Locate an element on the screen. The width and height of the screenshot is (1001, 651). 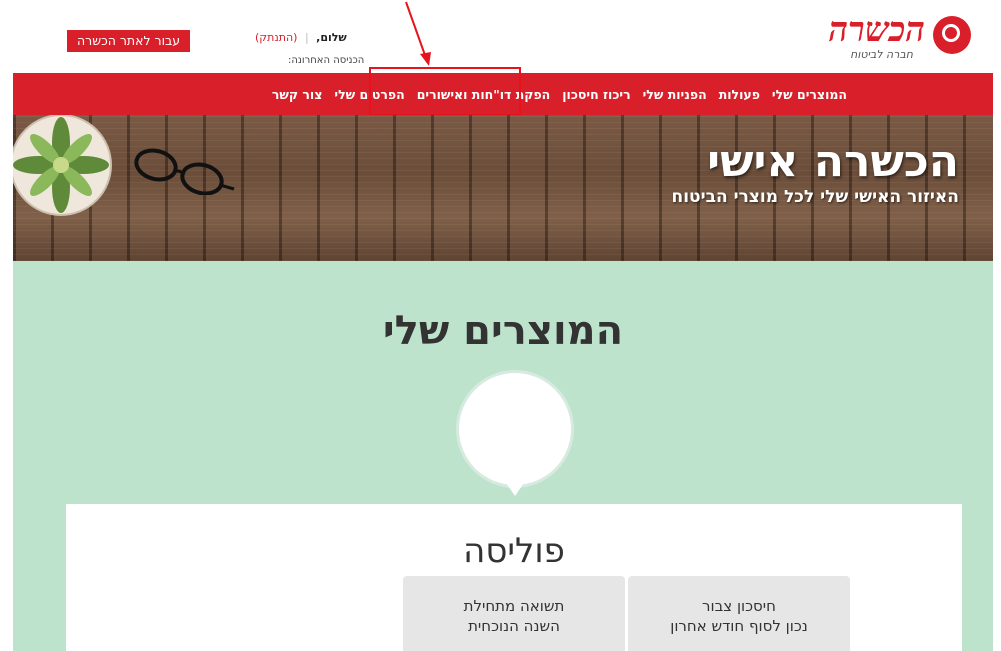
nav-item-my-products: המוצרים שלי is located at coordinates (809, 94).